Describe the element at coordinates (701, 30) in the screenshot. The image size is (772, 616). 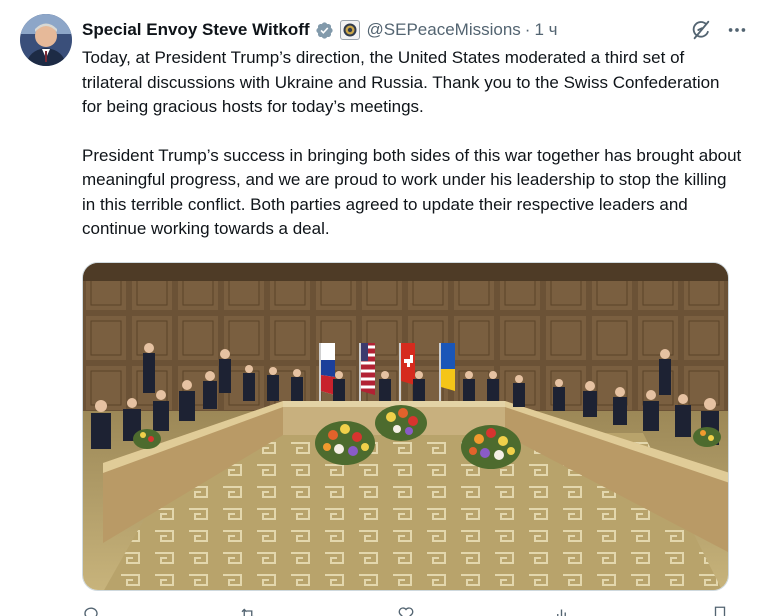
I see `grok-icon` at that location.